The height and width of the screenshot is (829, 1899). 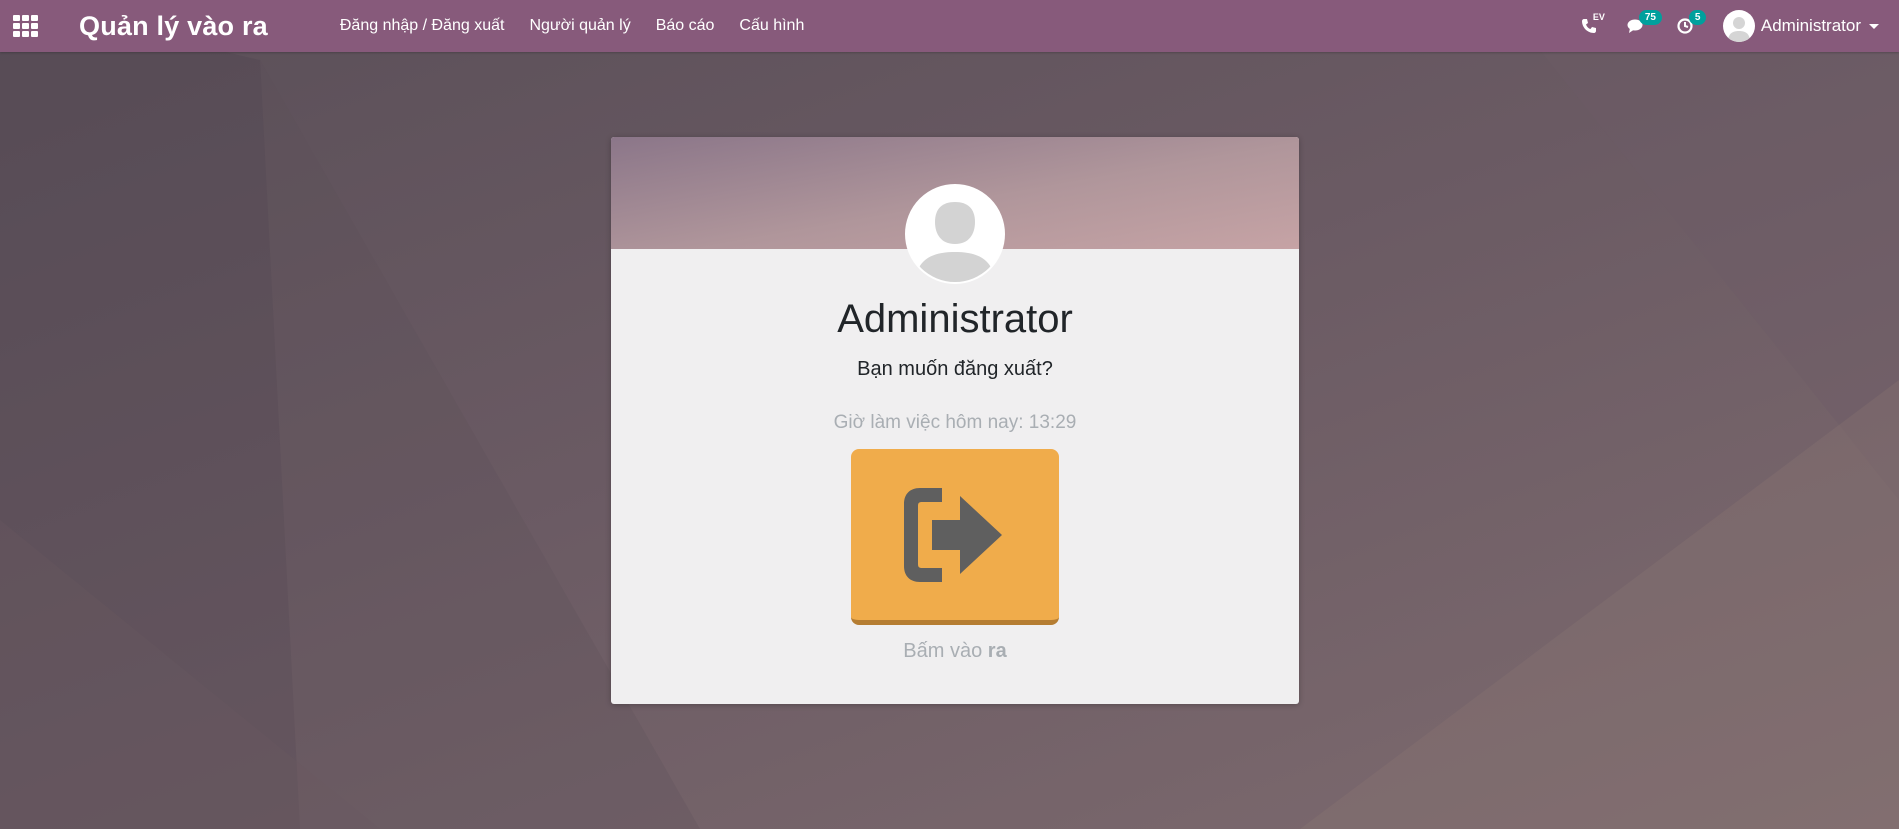 I want to click on user-menu: Administrator, so click(x=1800, y=26).